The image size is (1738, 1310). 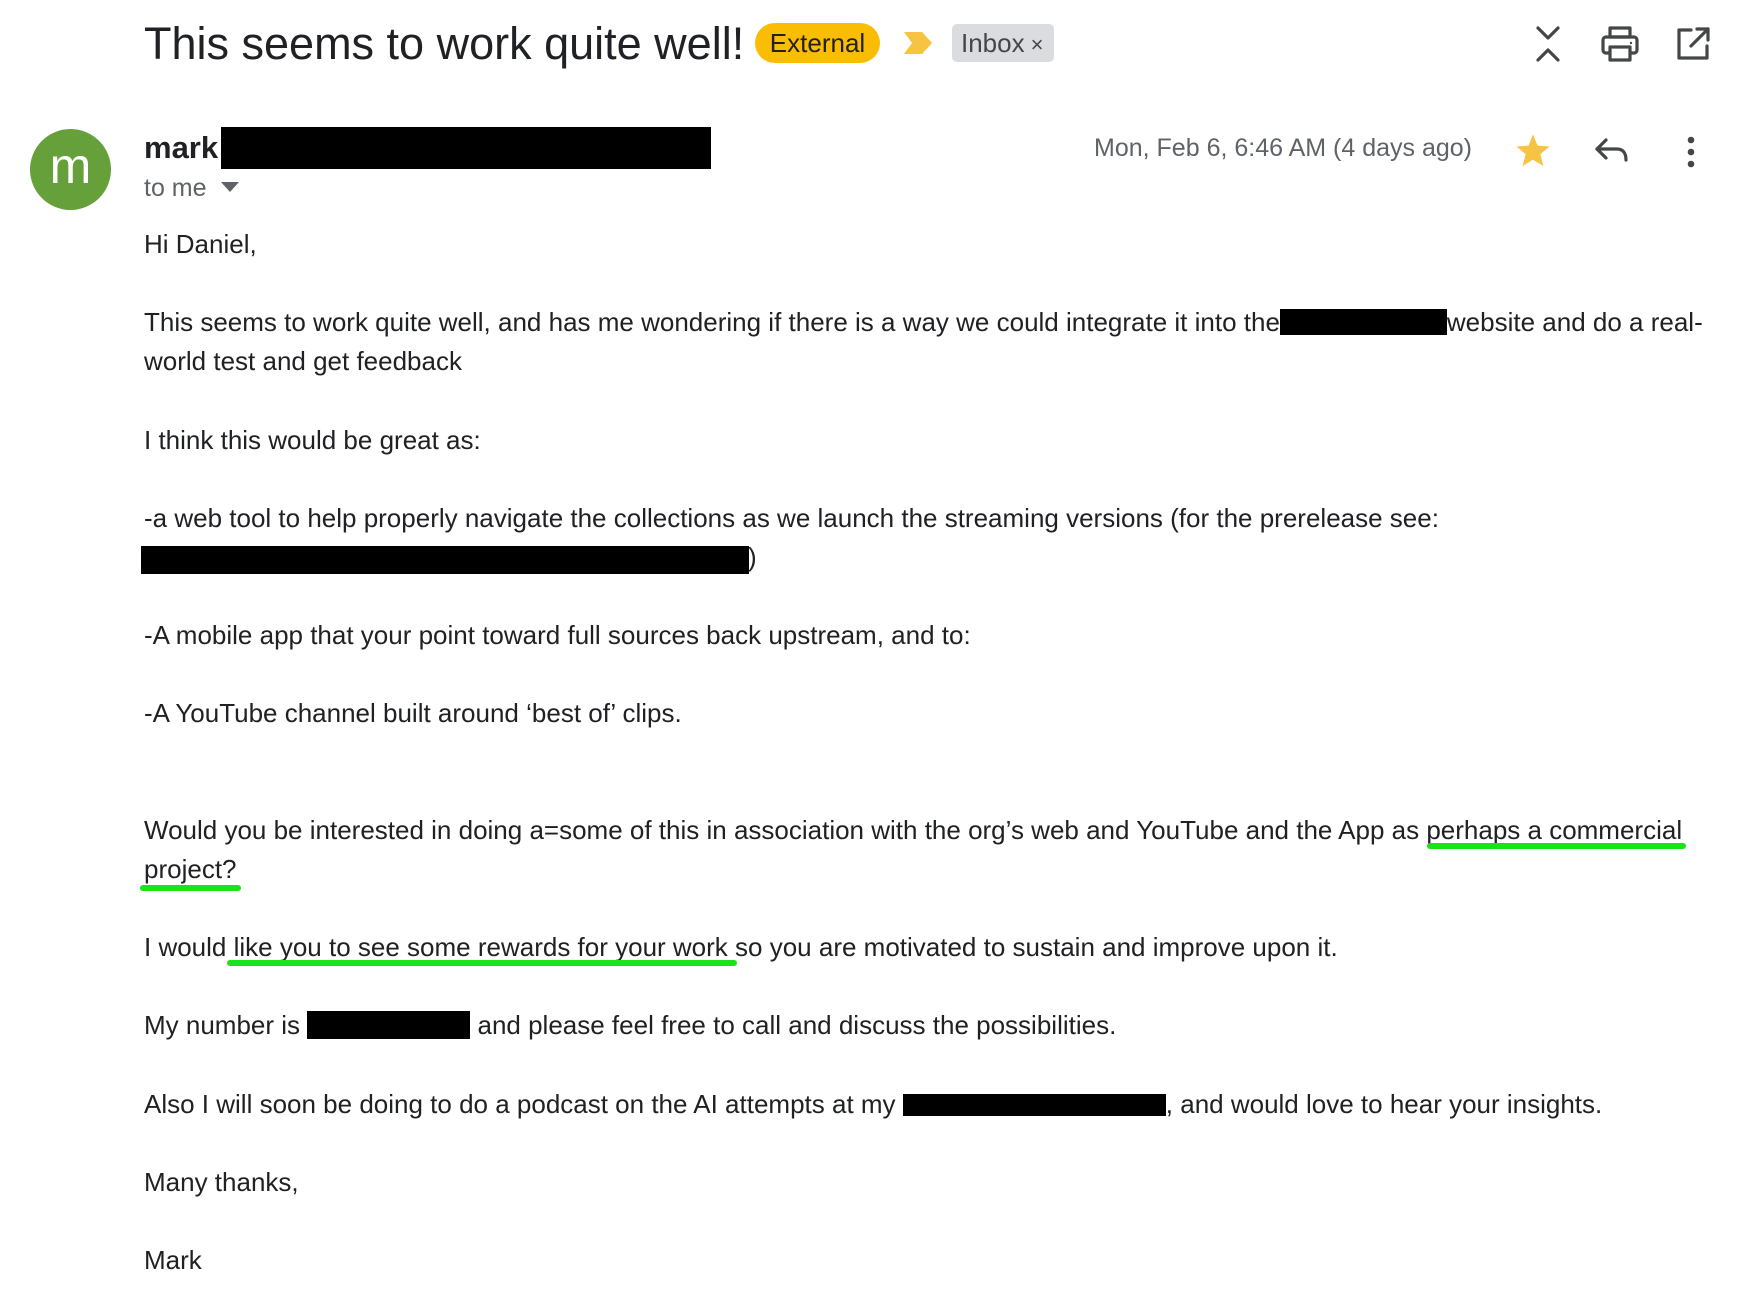 What do you see at coordinates (1283, 148) in the screenshot?
I see `message-date: Mon, Feb 6, 6:46 AM (4 days ago)` at bounding box center [1283, 148].